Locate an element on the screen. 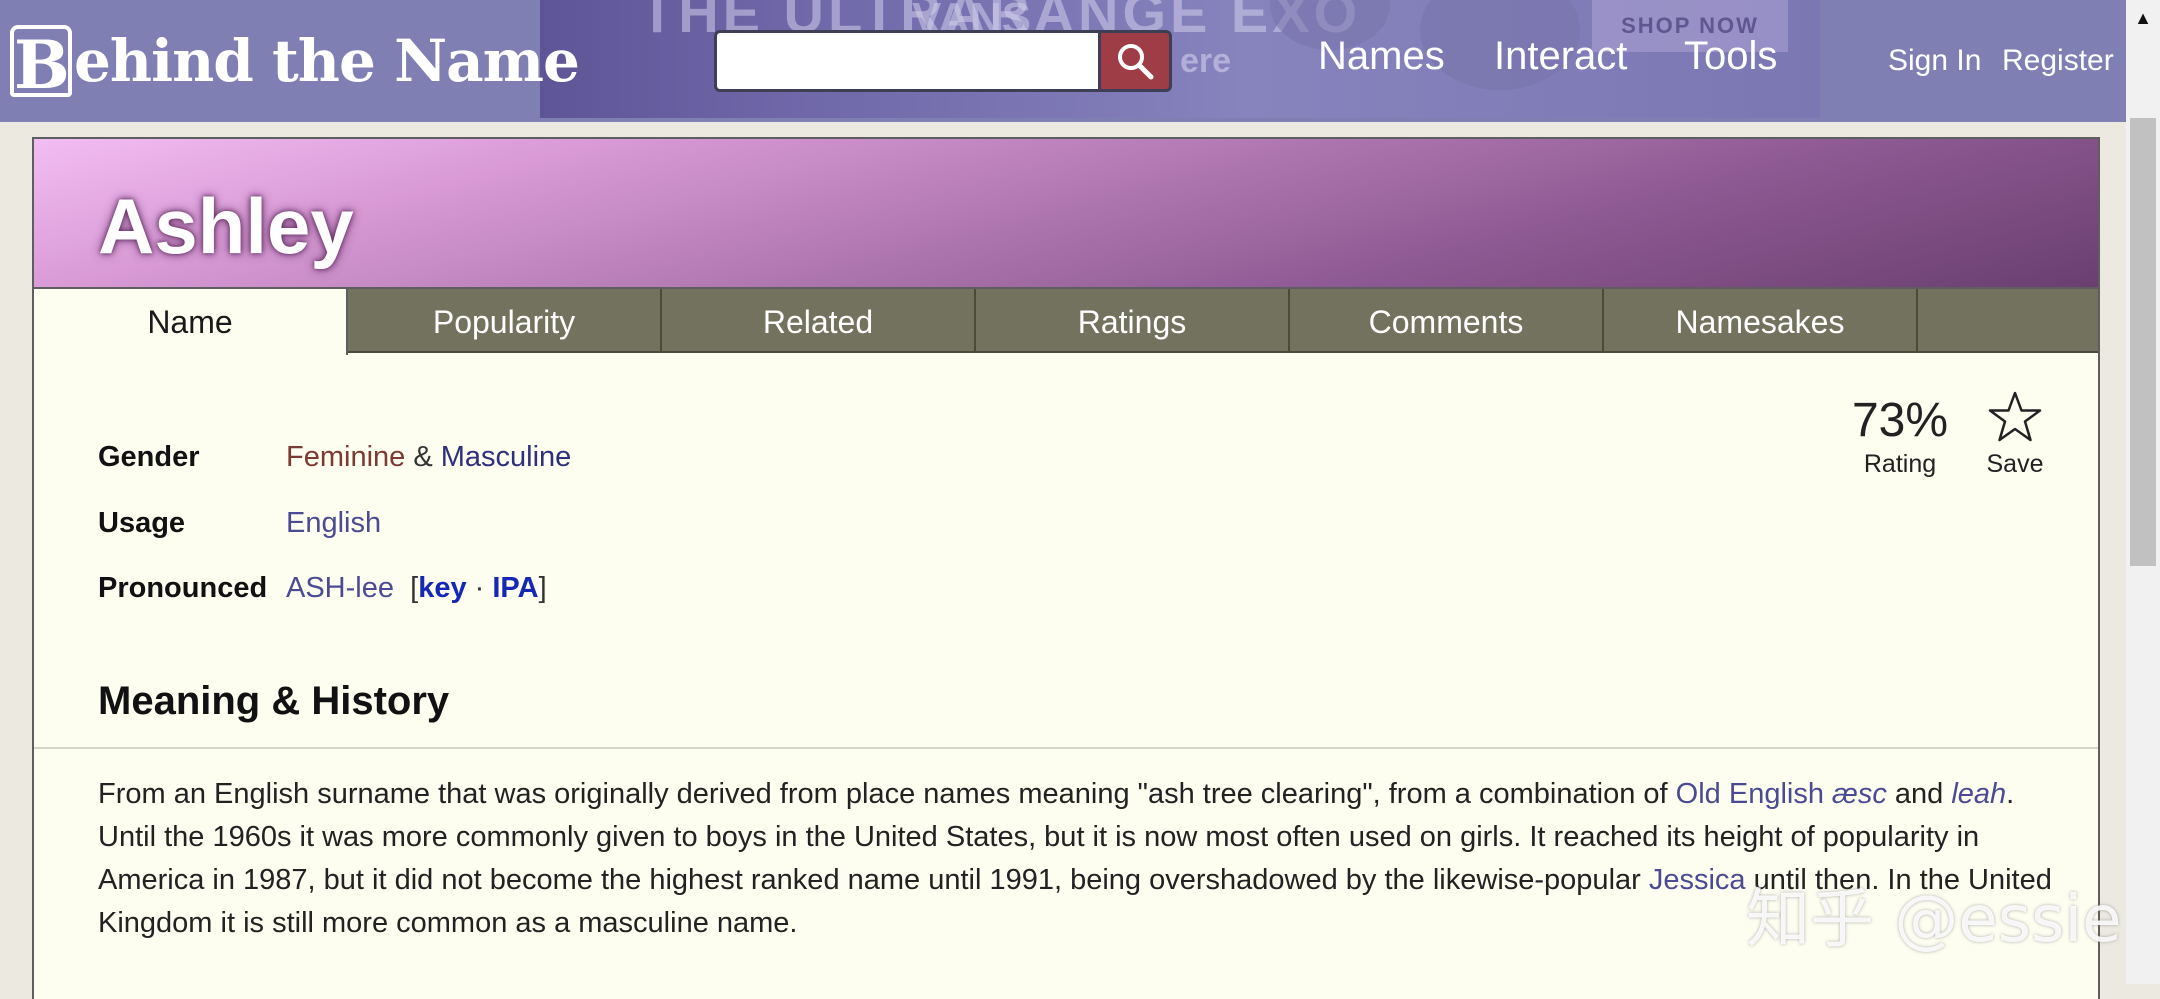 This screenshot has width=2160, height=999. tab-namesakes: Namesakes is located at coordinates (1761, 320).